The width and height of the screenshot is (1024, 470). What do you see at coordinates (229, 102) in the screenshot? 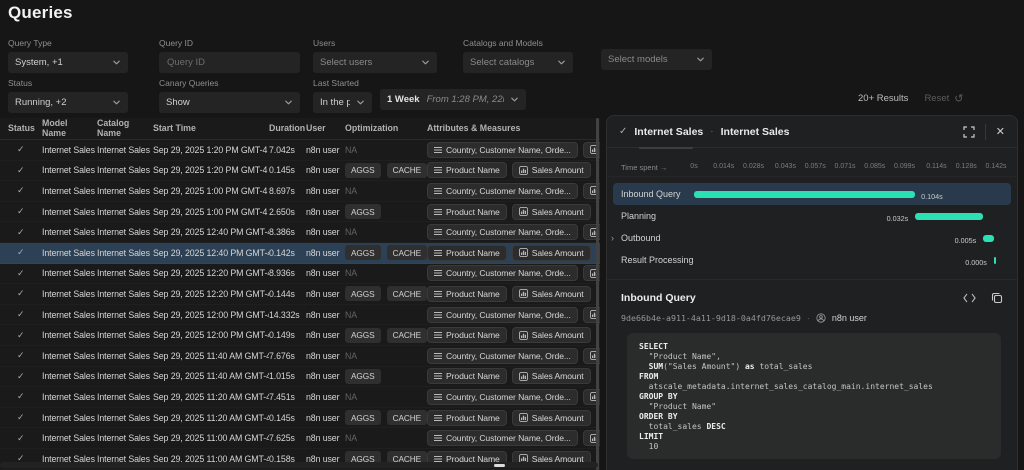
I see `canary-select: Show` at bounding box center [229, 102].